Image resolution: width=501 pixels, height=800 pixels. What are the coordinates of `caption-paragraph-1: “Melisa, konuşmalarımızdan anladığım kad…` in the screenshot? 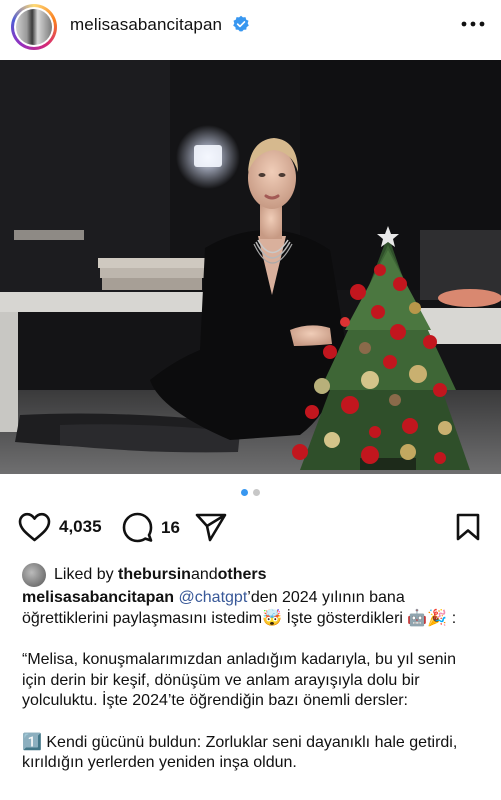 It's located at (239, 680).